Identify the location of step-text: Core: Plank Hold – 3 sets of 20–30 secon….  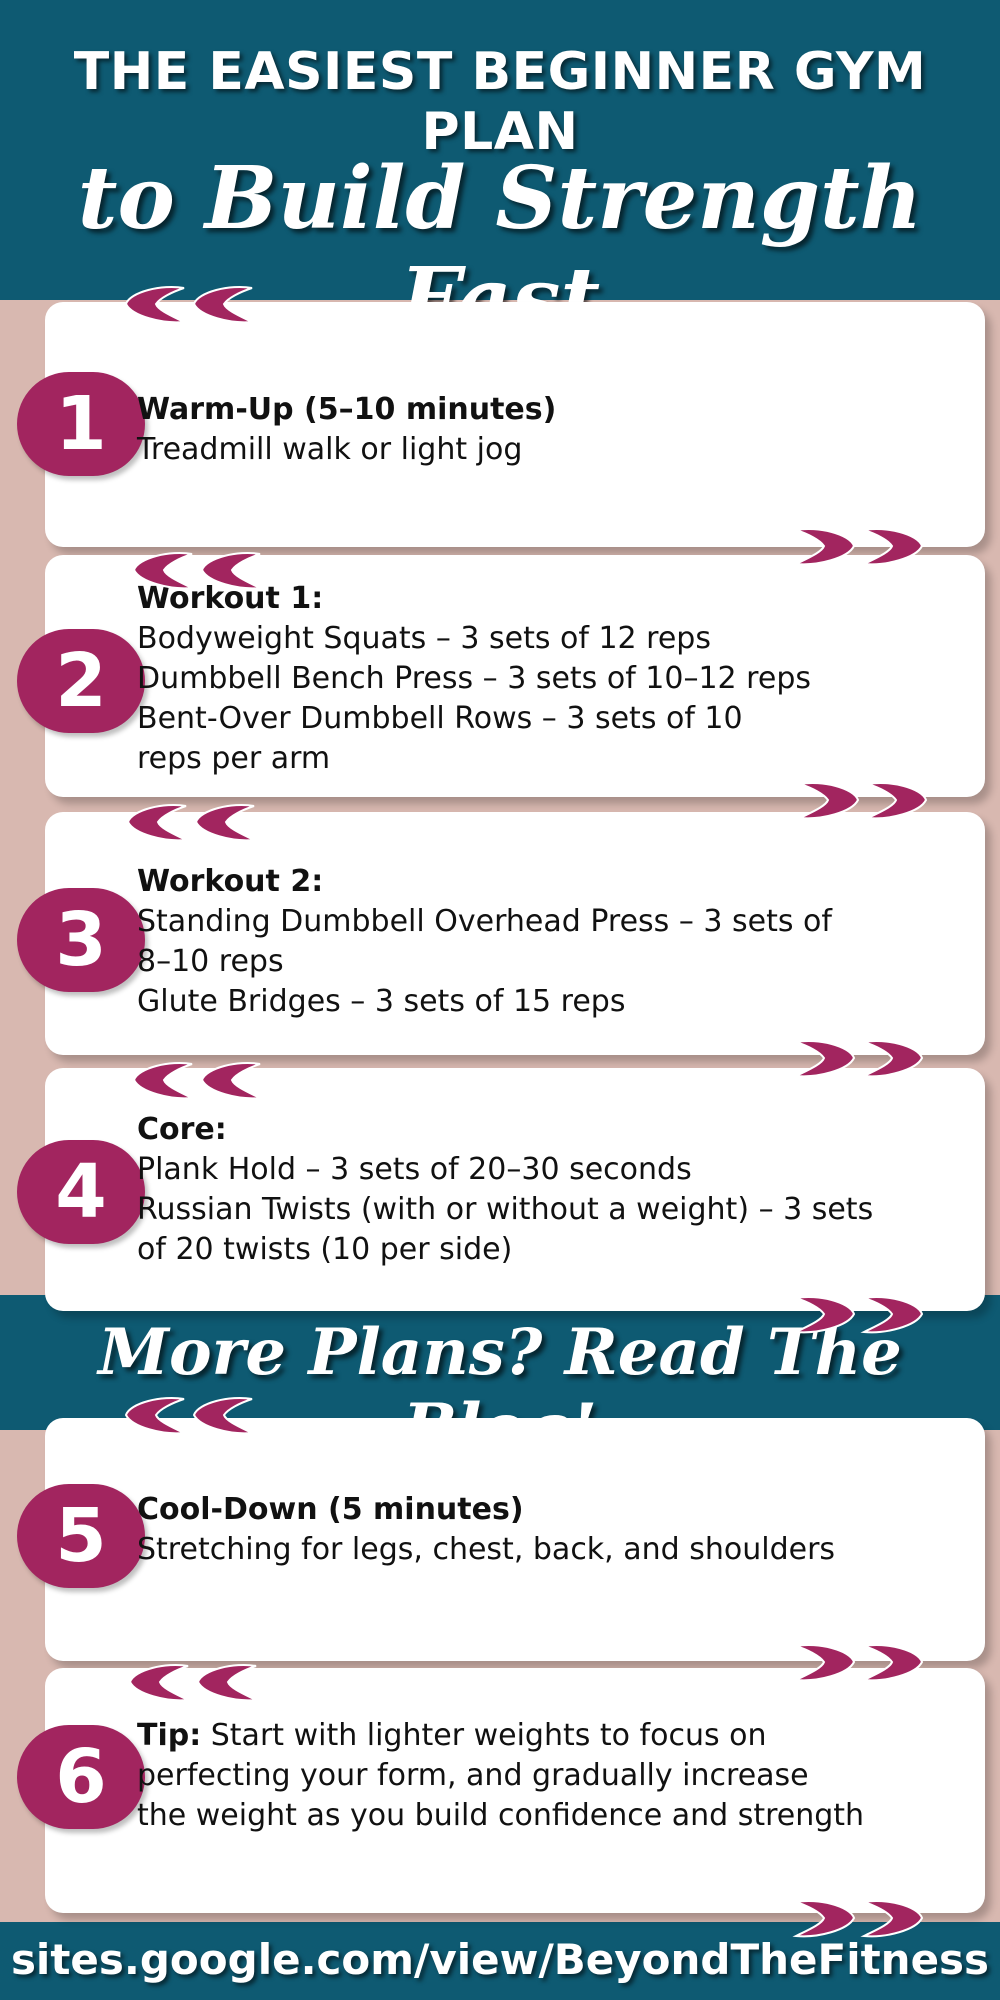
(547, 1190).